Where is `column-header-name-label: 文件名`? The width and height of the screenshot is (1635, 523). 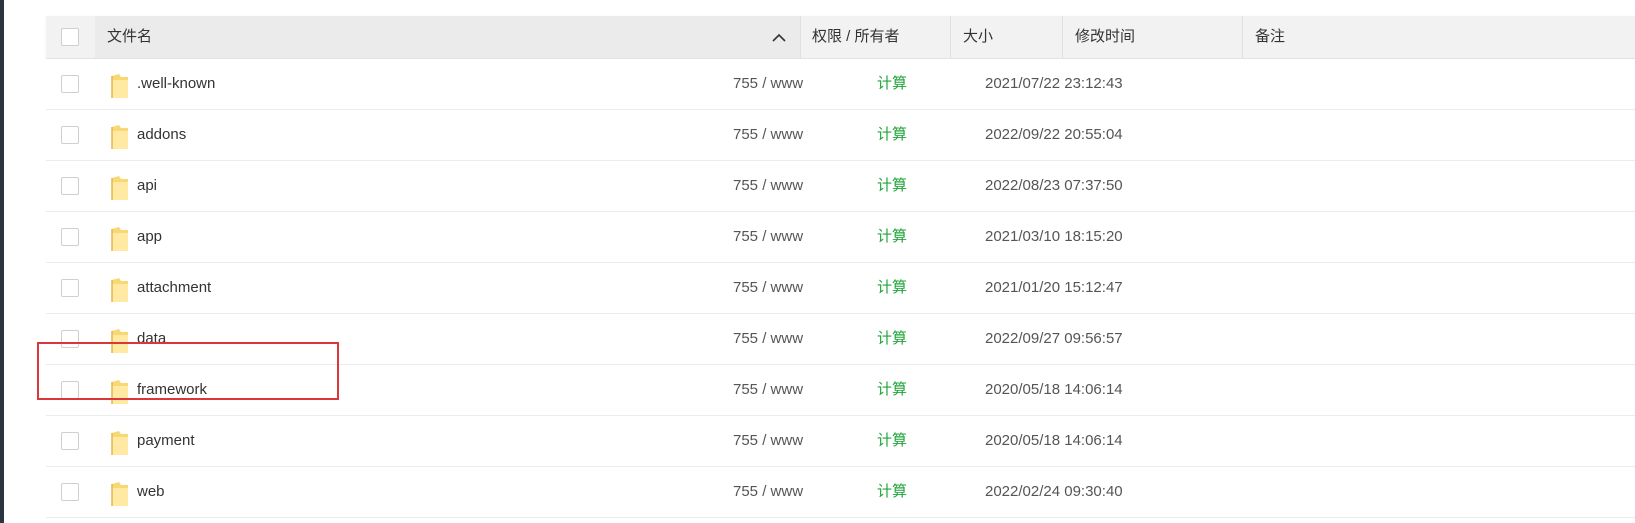 column-header-name-label: 文件名 is located at coordinates (130, 36).